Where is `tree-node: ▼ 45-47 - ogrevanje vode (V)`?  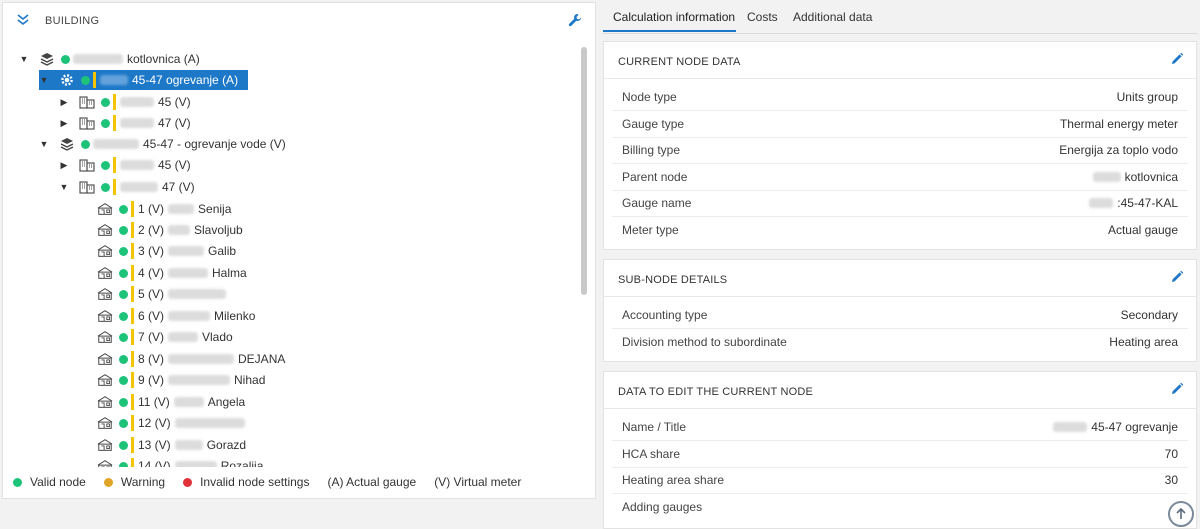 tree-node: ▼ 45-47 - ogrevanje vode (V) is located at coordinates (162, 144).